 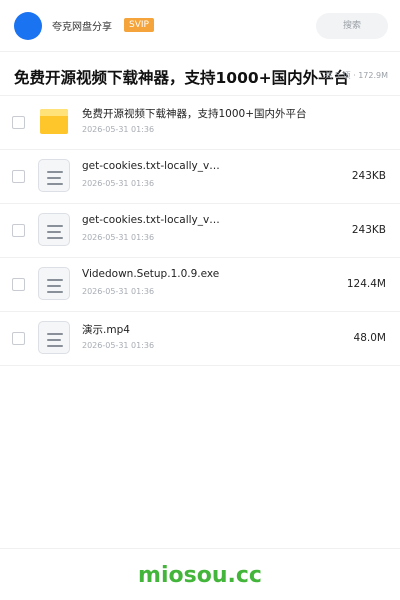 What do you see at coordinates (151, 274) in the screenshot?
I see `file-name: Videdown.Setup.1.0.9.exe` at bounding box center [151, 274].